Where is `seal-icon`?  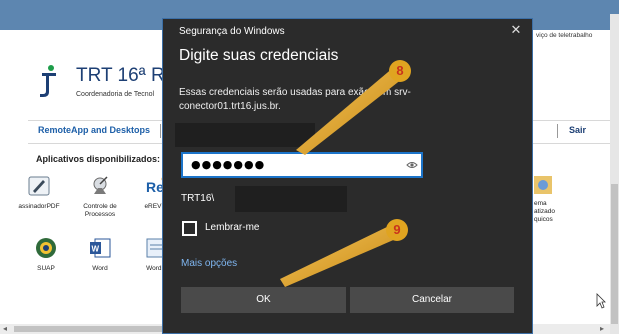 seal-icon is located at coordinates (46, 248).